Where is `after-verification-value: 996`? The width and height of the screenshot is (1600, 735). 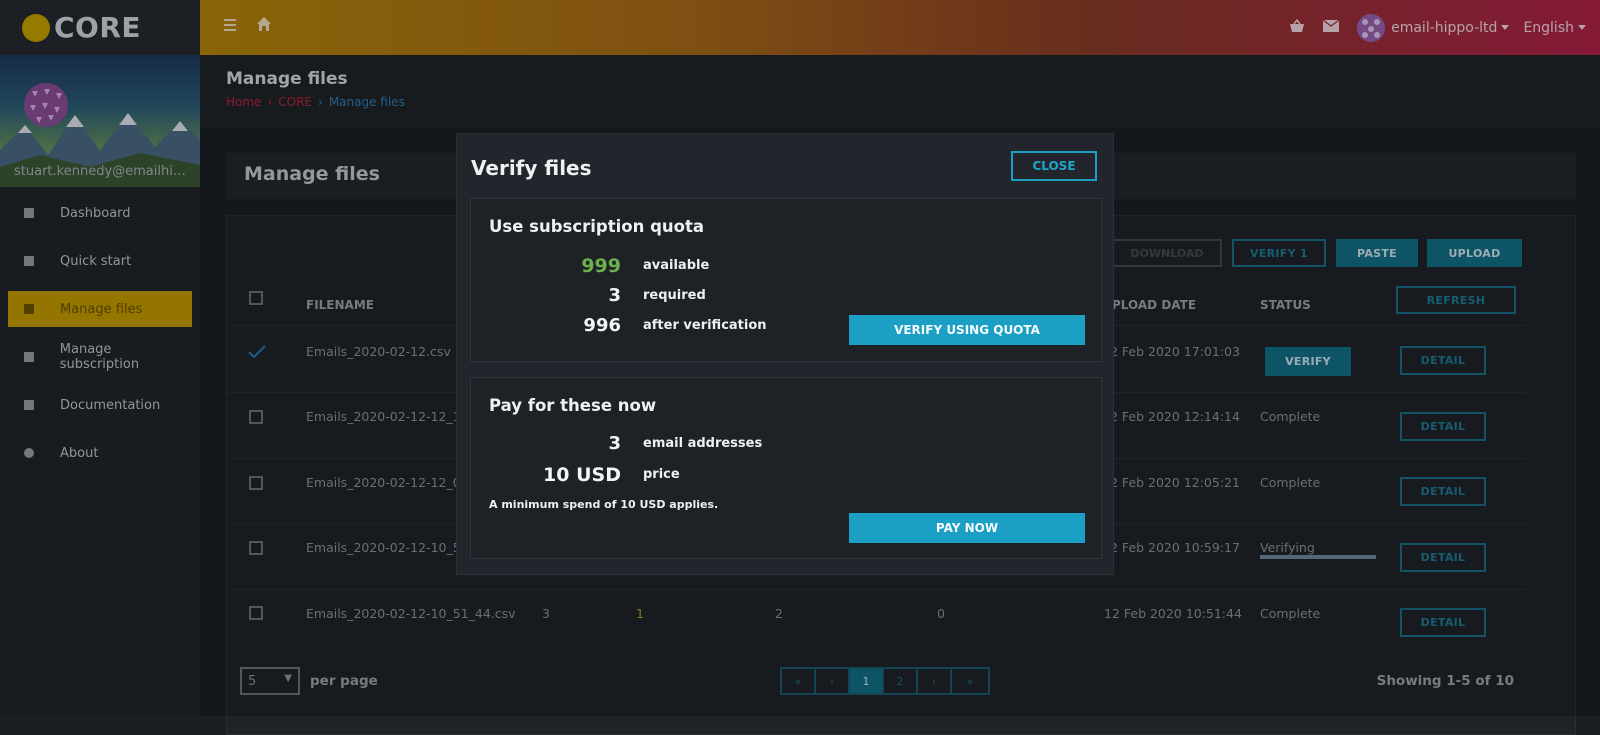
after-verification-value: 996 is located at coordinates (602, 325).